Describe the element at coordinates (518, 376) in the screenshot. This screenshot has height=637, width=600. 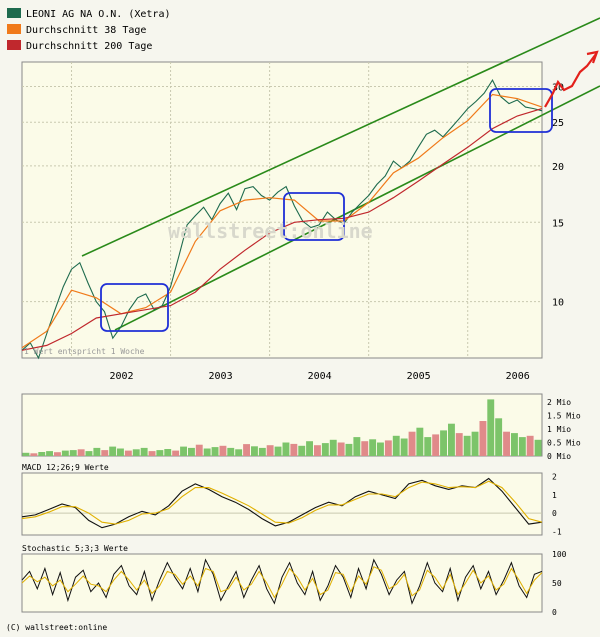
I see `x-tick-label: 2006` at that location.